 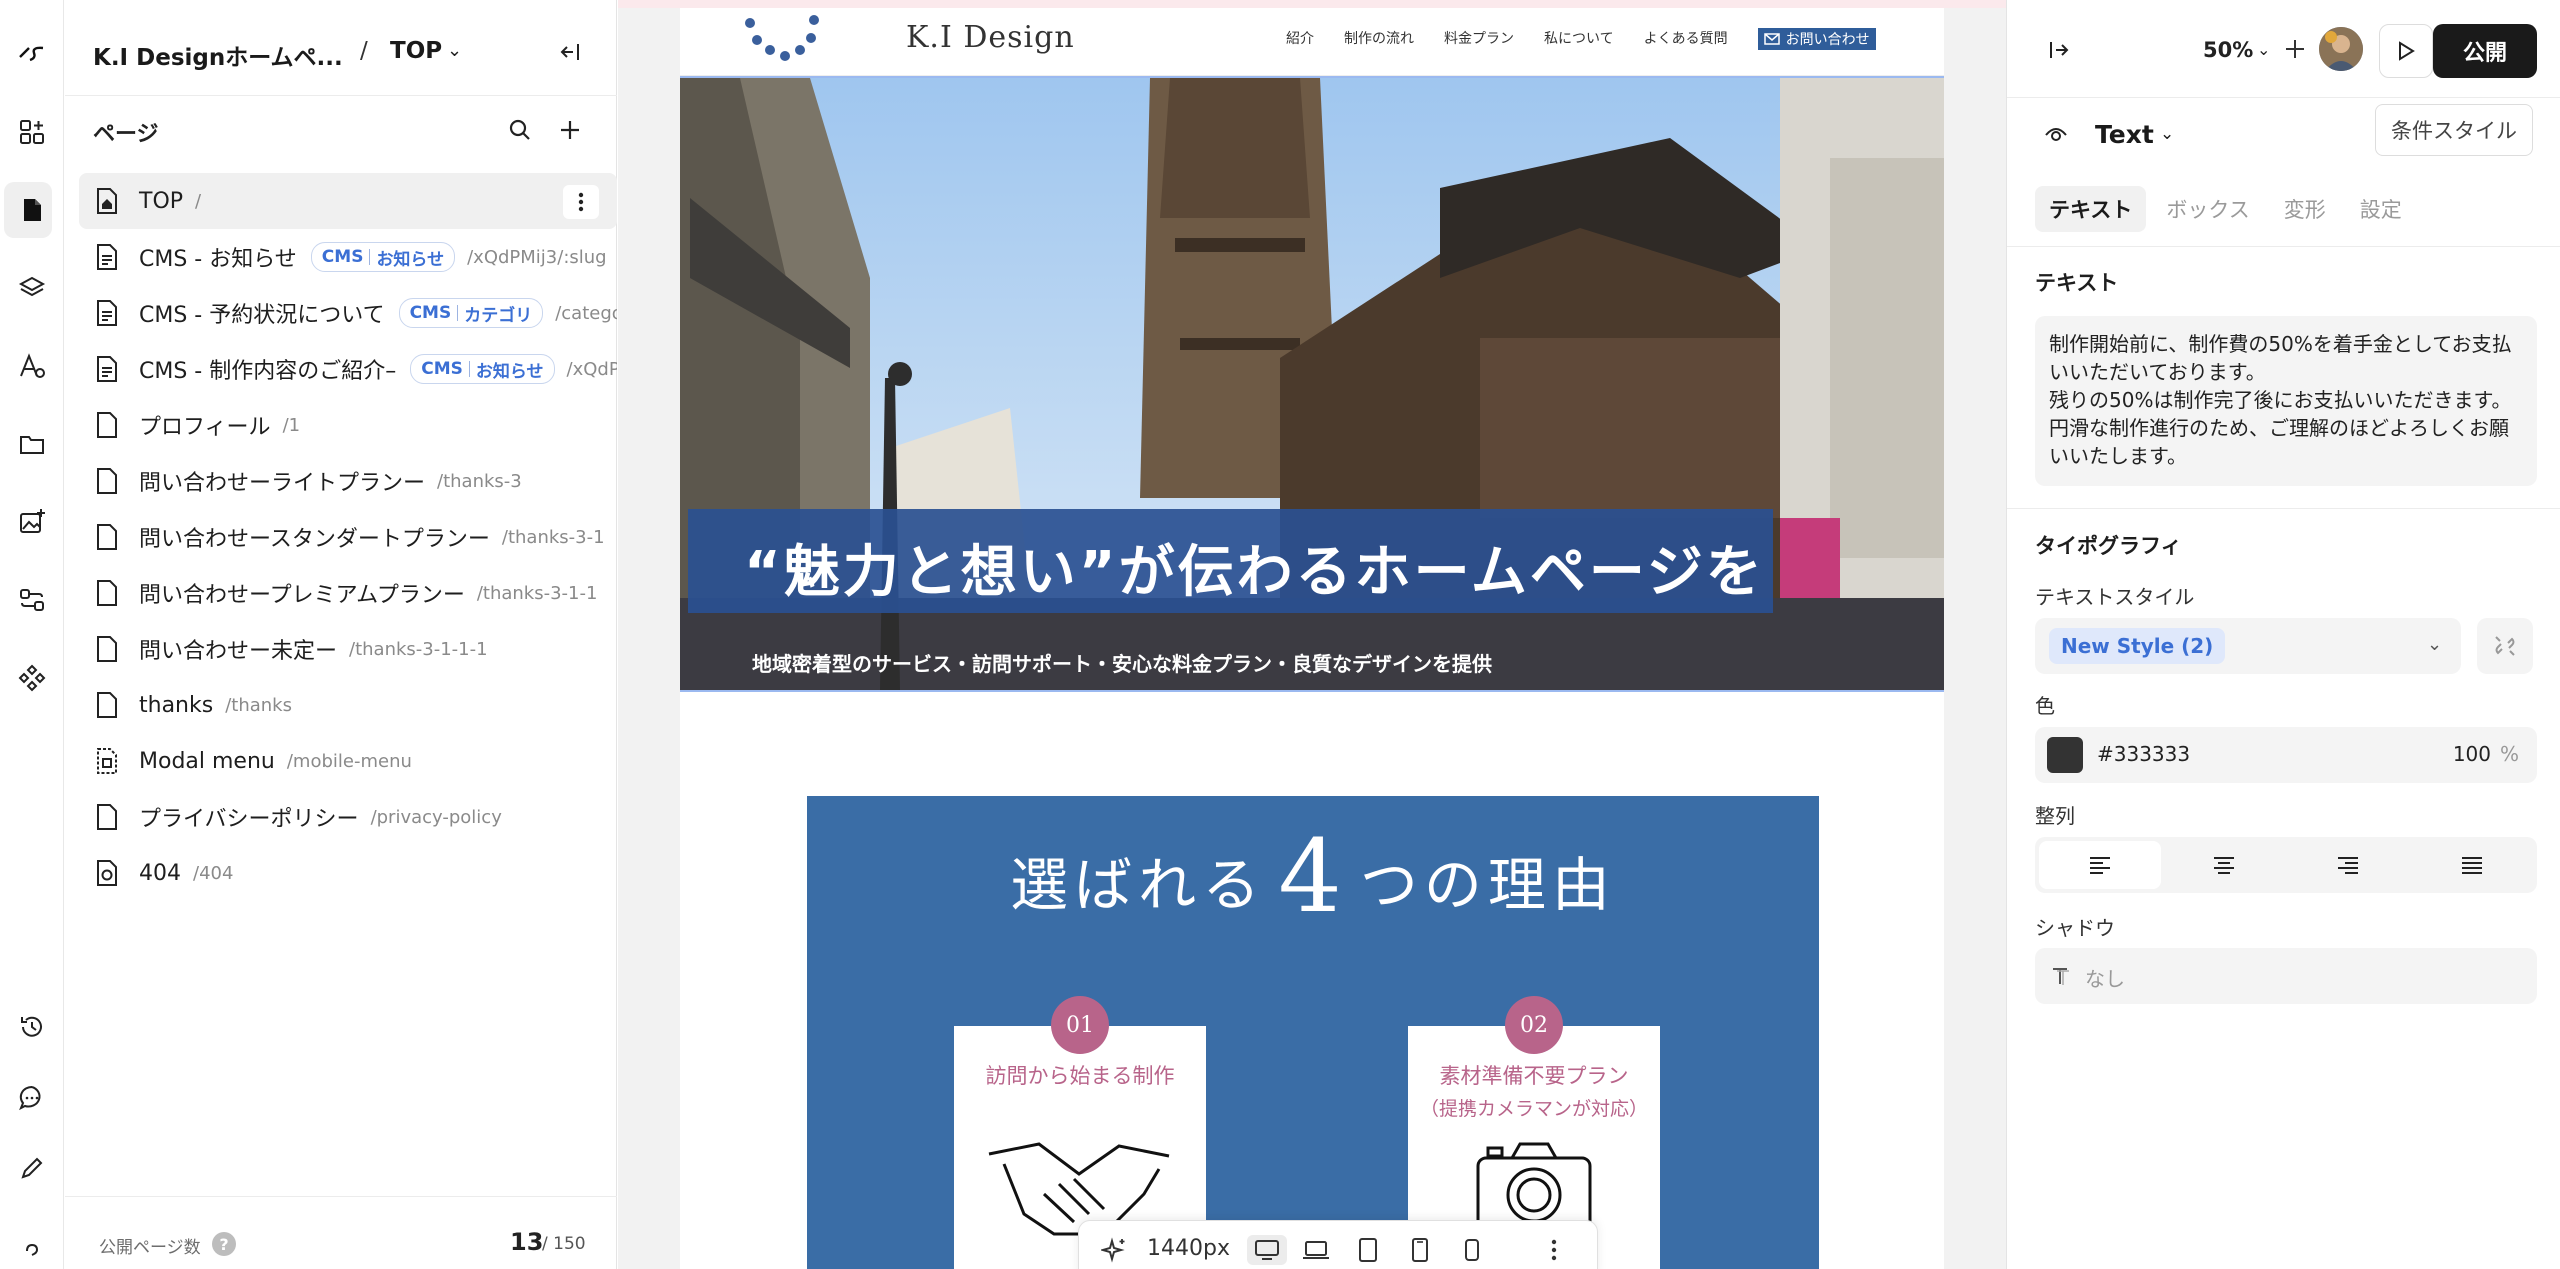 What do you see at coordinates (1534, 1025) in the screenshot?
I see `reason-number-badge: 02` at bounding box center [1534, 1025].